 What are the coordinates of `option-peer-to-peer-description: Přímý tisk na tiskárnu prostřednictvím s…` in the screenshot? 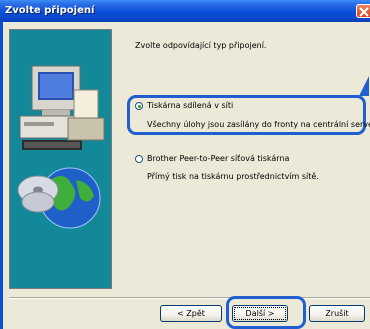 It's located at (233, 176).